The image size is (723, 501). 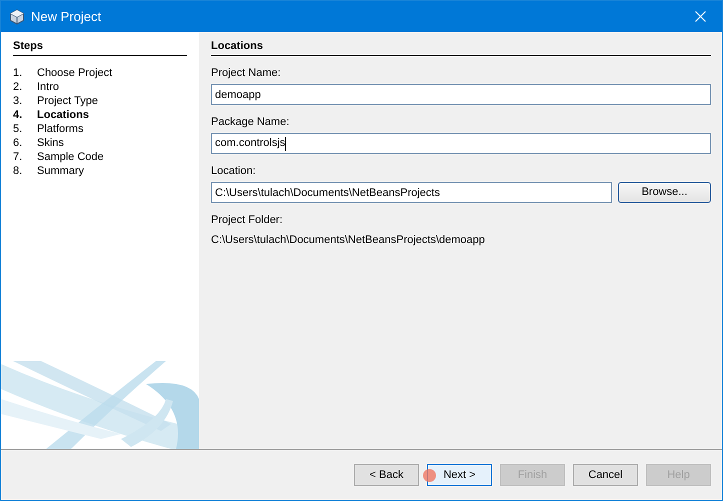 I want to click on window-title: New Project, so click(x=66, y=17).